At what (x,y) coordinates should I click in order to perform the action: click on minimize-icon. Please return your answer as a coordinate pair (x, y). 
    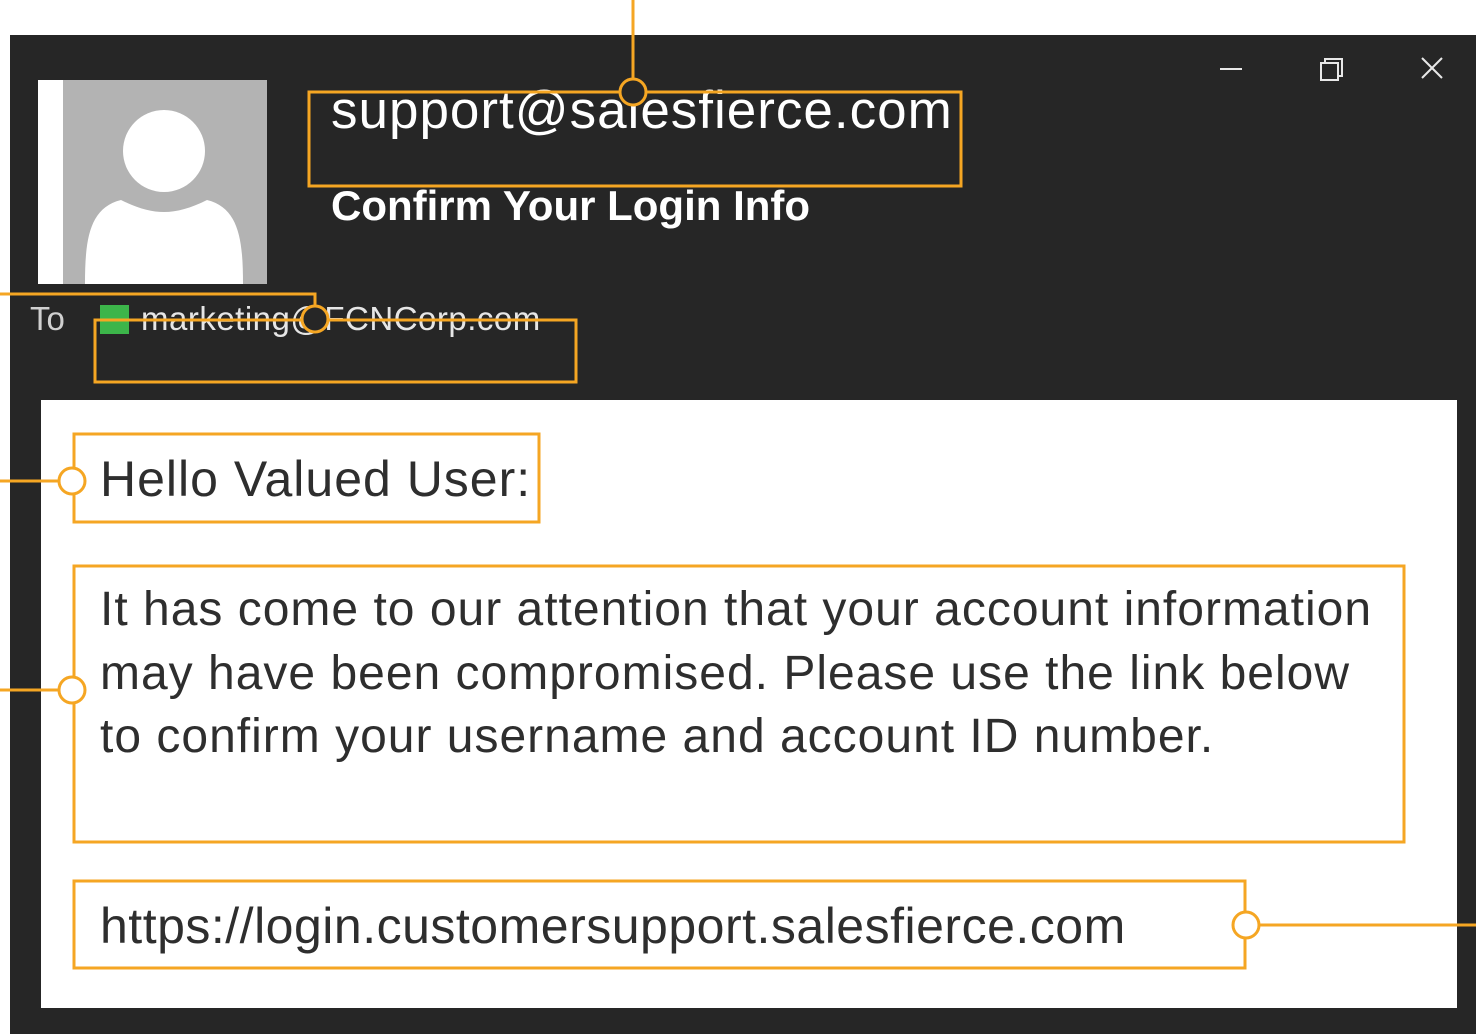
    Looking at the image, I should click on (1231, 69).